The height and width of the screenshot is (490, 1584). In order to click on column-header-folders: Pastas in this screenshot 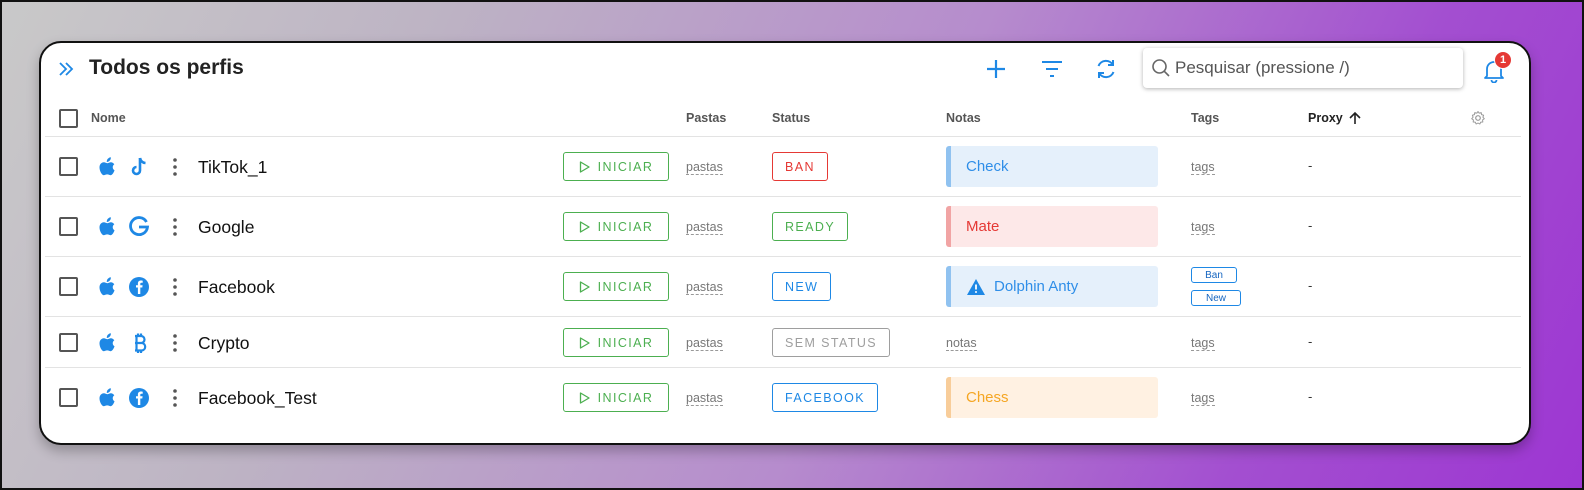, I will do `click(706, 118)`.